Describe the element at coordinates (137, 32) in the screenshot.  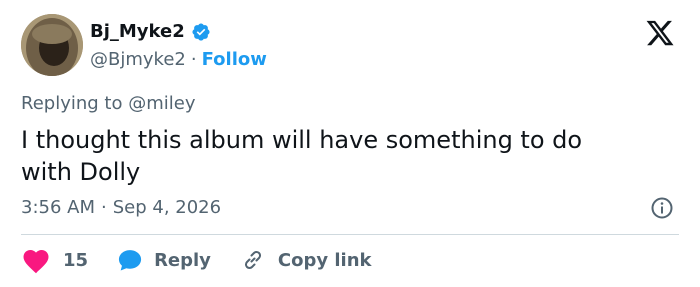
I see `display-name: Bj_Myke2` at that location.